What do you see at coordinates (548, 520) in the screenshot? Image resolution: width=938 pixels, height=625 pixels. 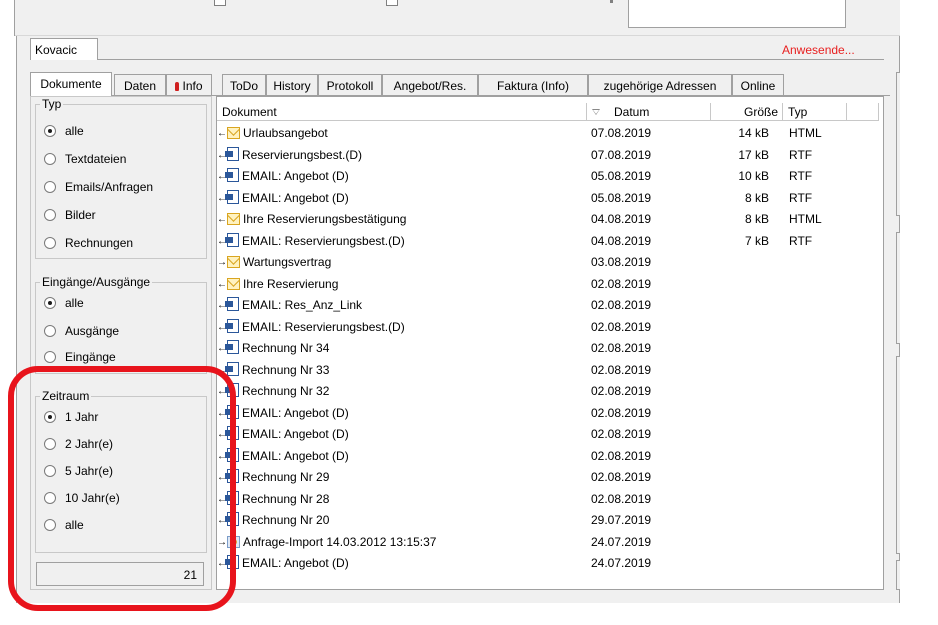 I see `table-row: ← Rechnung Nr 20 29.07.2019` at bounding box center [548, 520].